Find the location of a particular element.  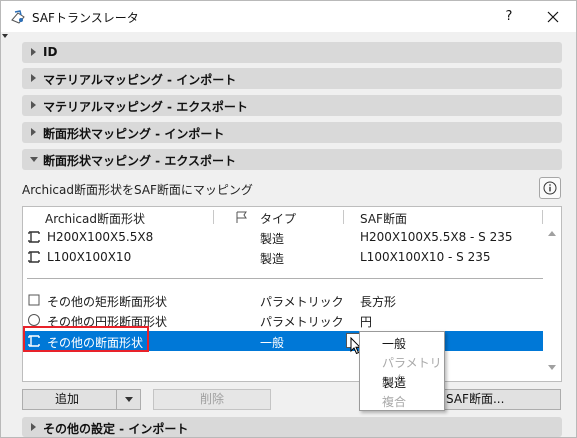

app-icon is located at coordinates (18, 17).